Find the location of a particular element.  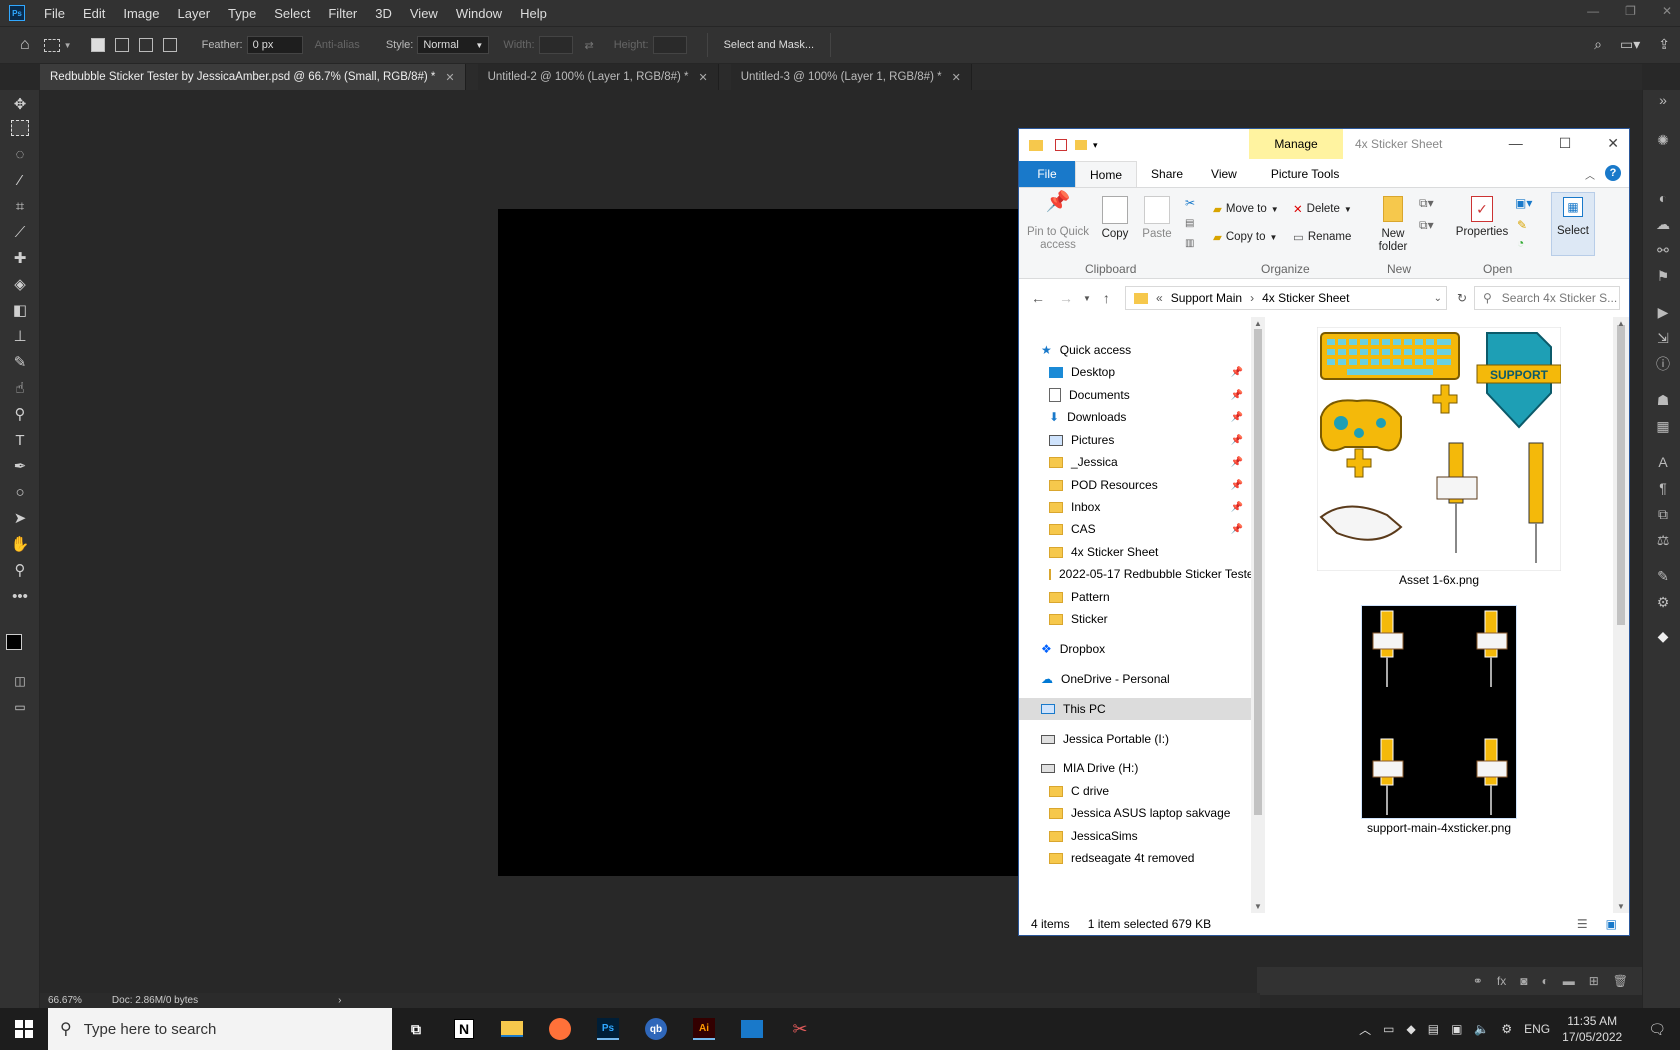

manage-tab: Manage is located at coordinates (1296, 144).